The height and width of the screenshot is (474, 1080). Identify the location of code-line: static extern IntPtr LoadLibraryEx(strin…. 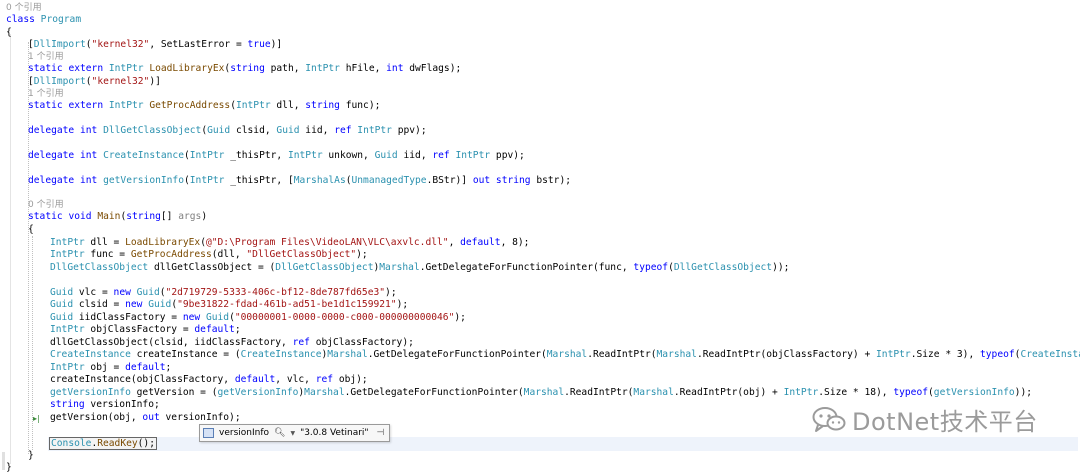
(244, 69).